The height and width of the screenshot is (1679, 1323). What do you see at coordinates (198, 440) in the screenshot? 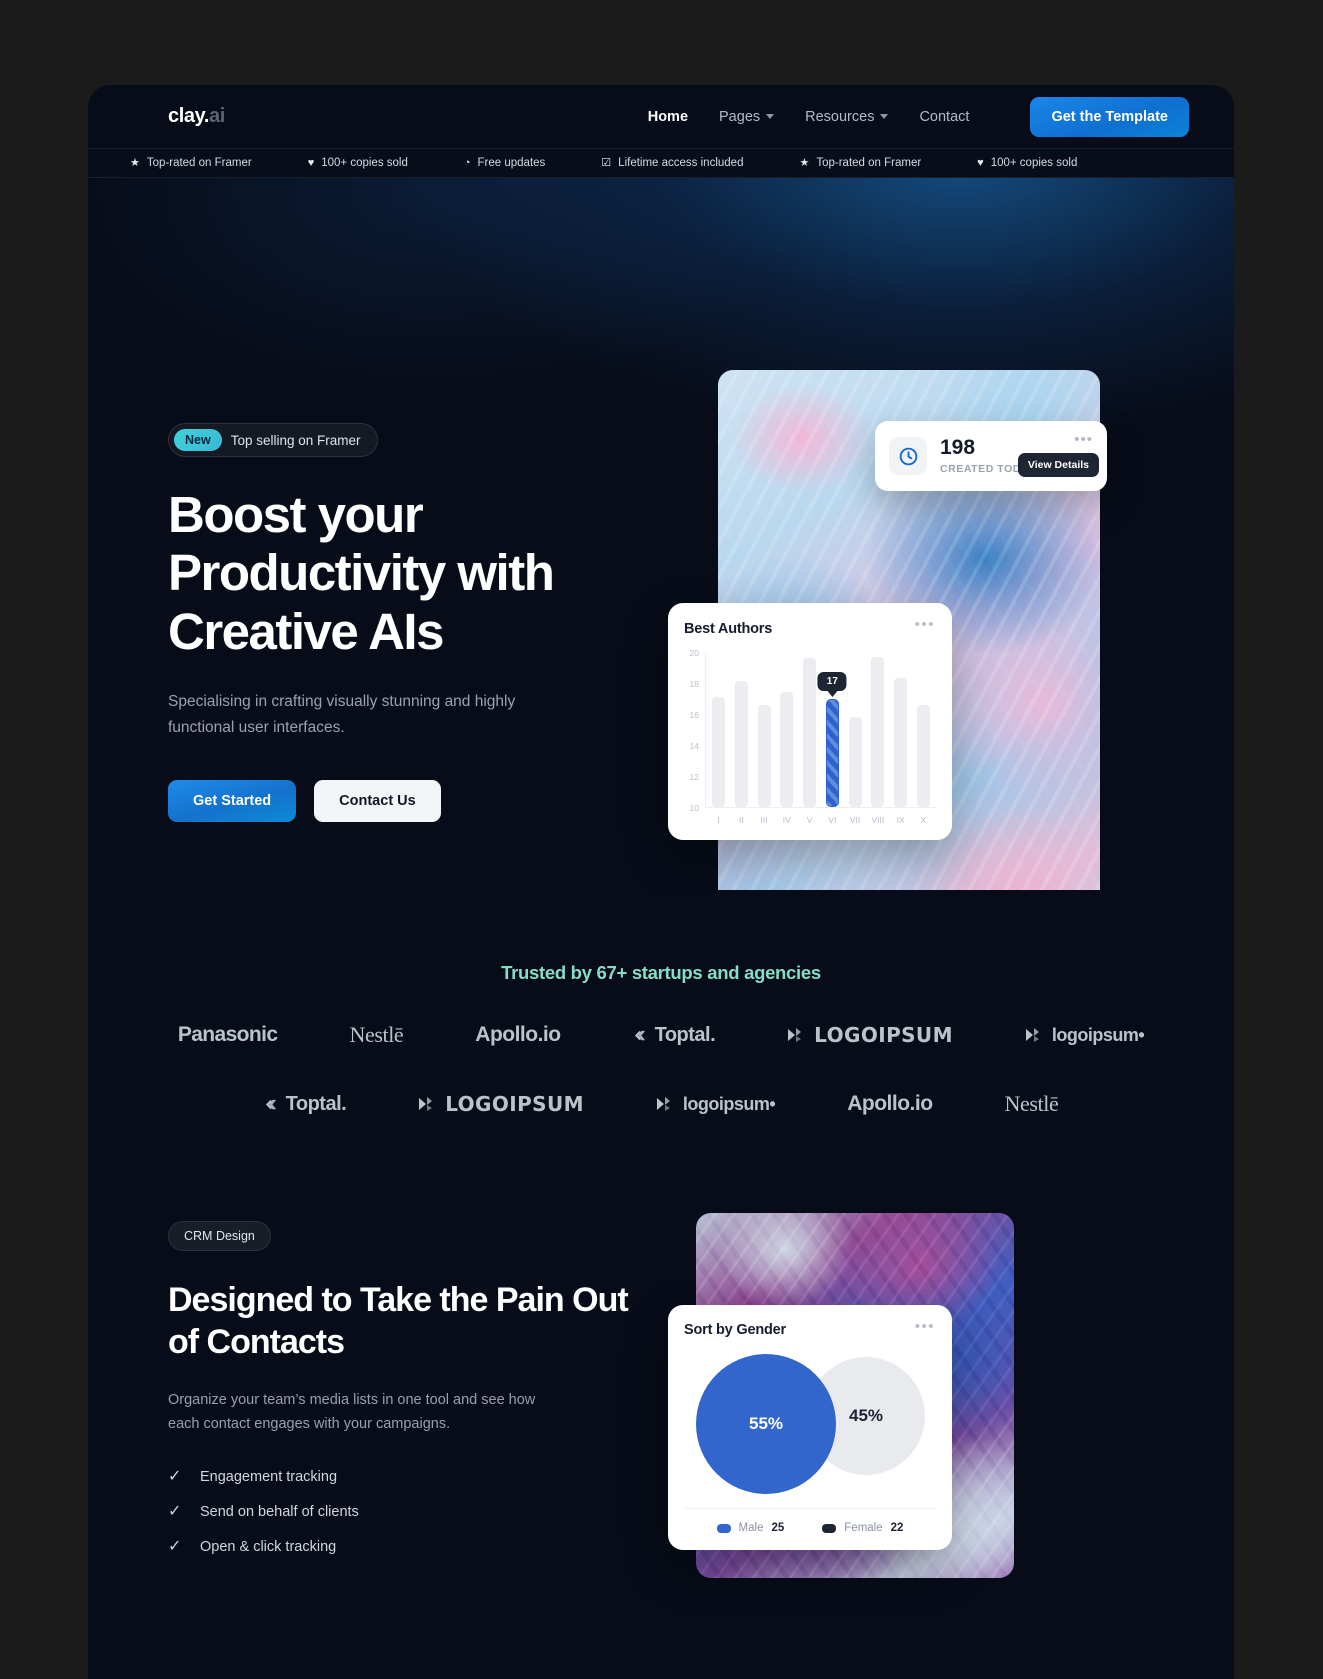
I see `hero-badge-new: New` at bounding box center [198, 440].